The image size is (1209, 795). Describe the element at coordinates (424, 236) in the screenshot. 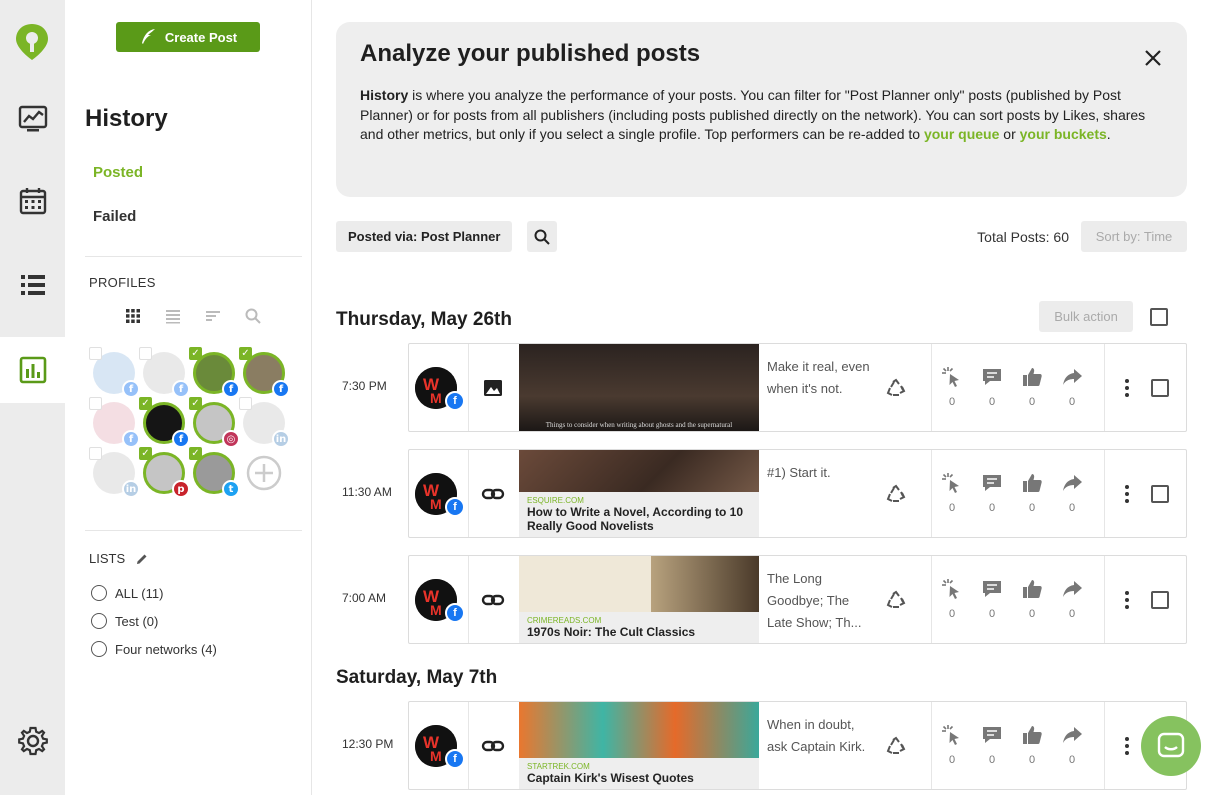

I see `posted-via-filter: Posted via: Post Planner` at that location.